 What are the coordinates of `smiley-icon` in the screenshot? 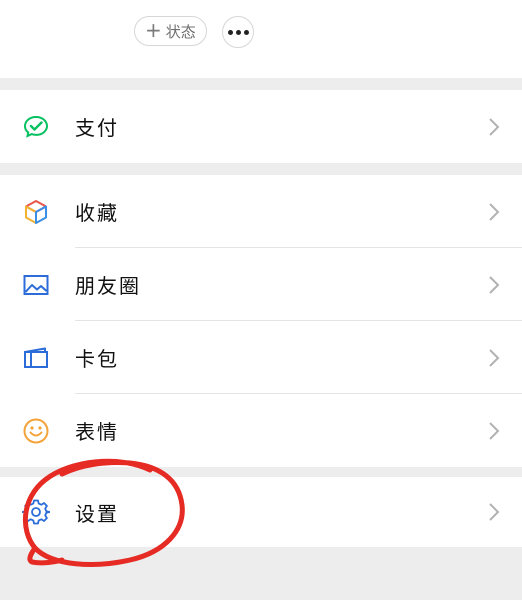 It's located at (36, 431).